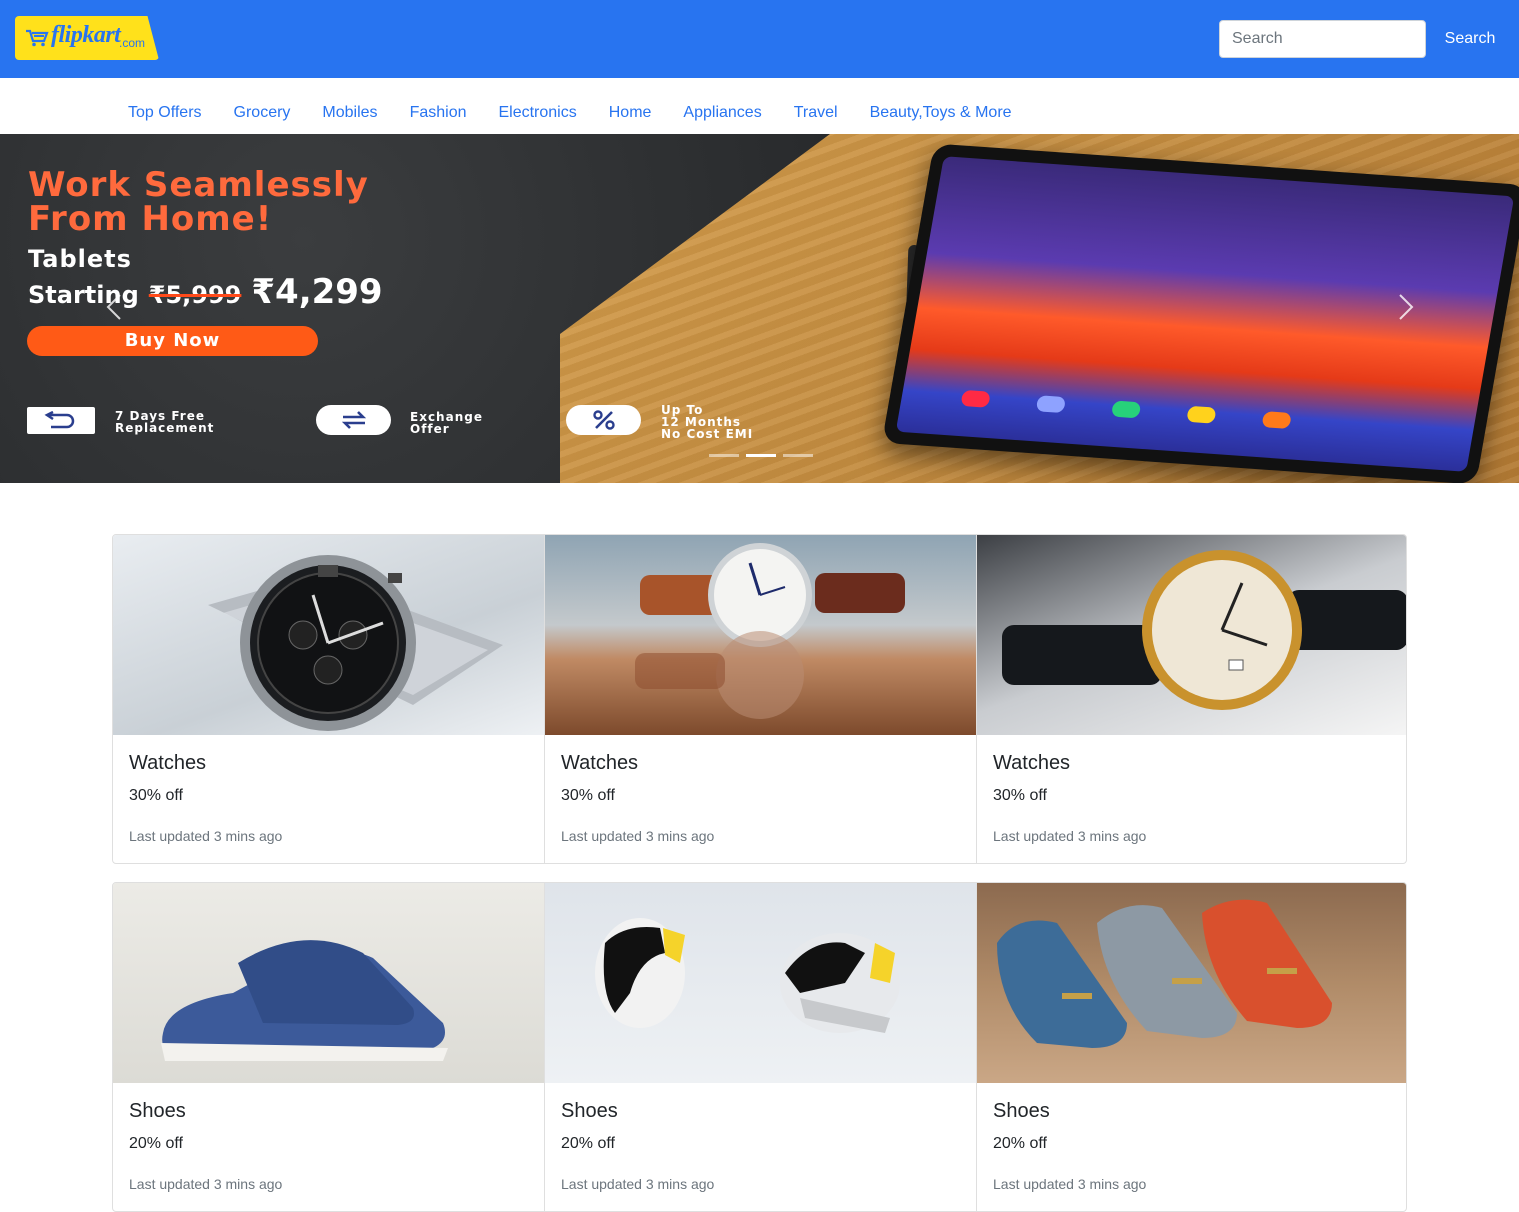 The height and width of the screenshot is (1212, 1519). Describe the element at coordinates (150, 219) in the screenshot. I see `headline-line-2: From Home!` at that location.